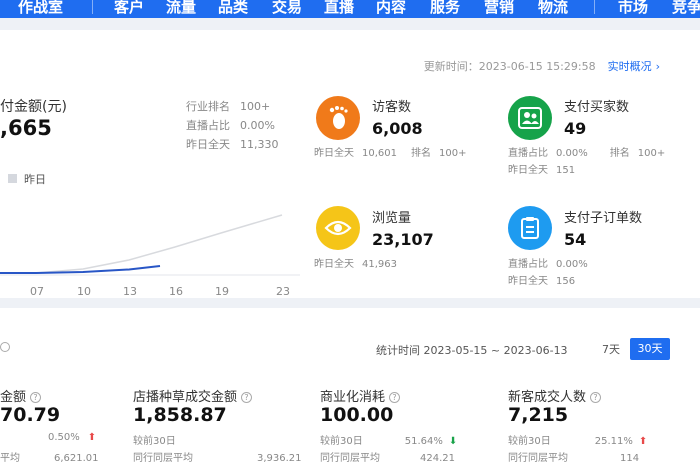  Describe the element at coordinates (176, 291) in the screenshot. I see `x-tick-label: 16` at that location.